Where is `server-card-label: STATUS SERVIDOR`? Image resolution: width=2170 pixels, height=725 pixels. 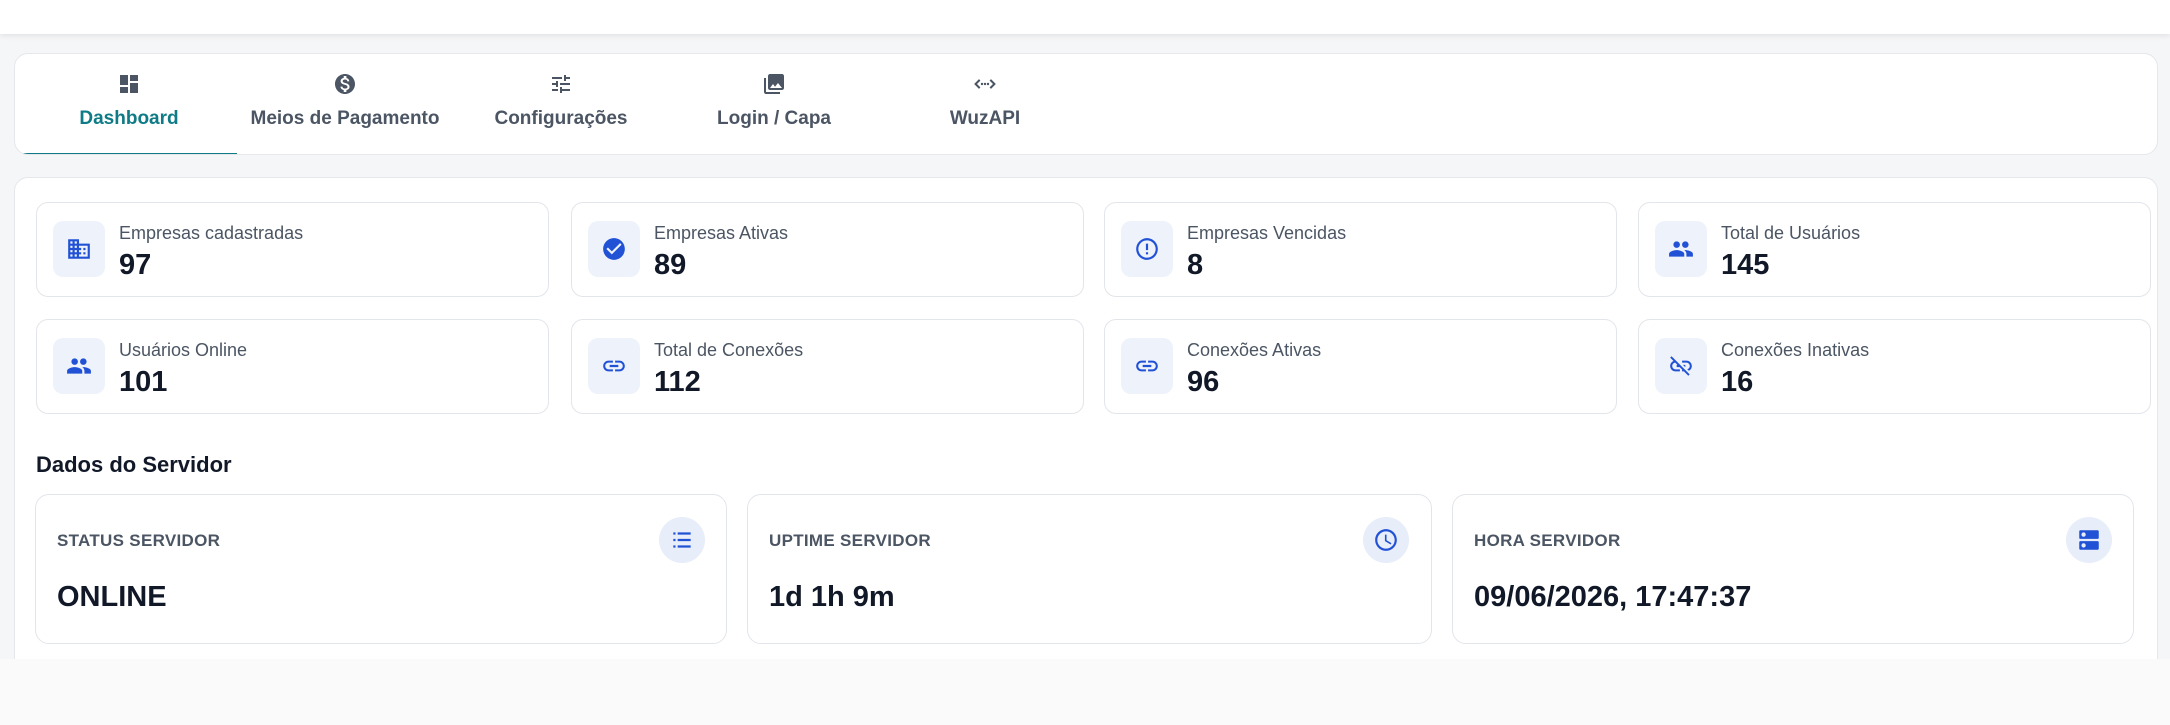 server-card-label: STATUS SERVIDOR is located at coordinates (139, 540).